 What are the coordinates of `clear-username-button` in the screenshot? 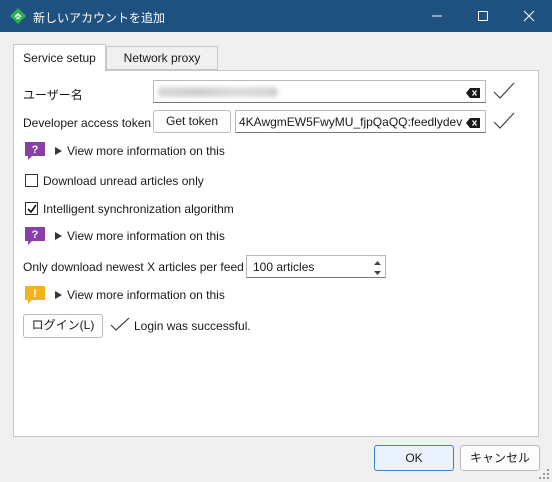 It's located at (473, 94).